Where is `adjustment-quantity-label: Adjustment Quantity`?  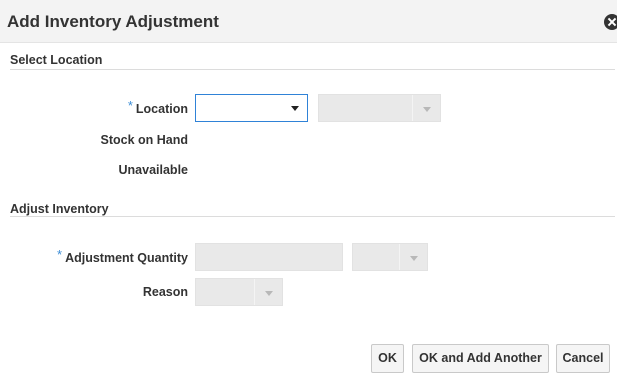 adjustment-quantity-label: Adjustment Quantity is located at coordinates (126, 258).